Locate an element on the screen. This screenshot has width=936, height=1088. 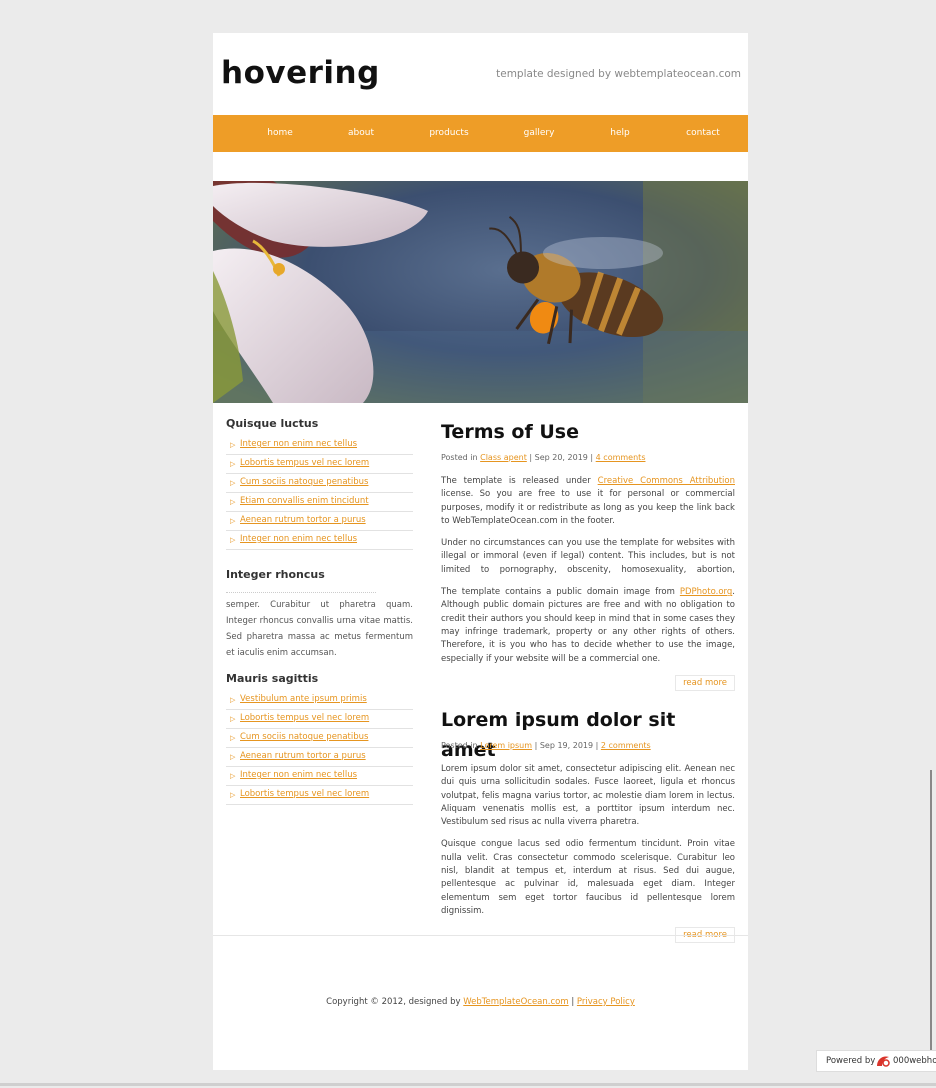
pdphoto-link: PDPhoto.org is located at coordinates (706, 592).